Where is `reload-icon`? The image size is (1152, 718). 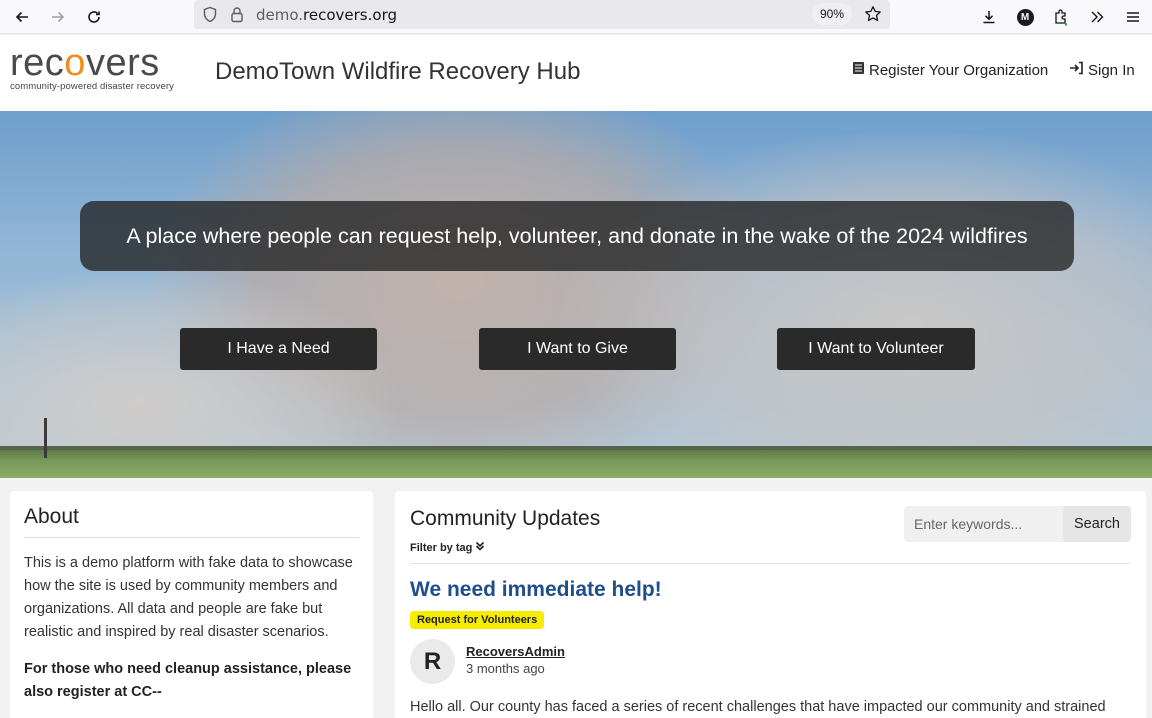 reload-icon is located at coordinates (94, 17).